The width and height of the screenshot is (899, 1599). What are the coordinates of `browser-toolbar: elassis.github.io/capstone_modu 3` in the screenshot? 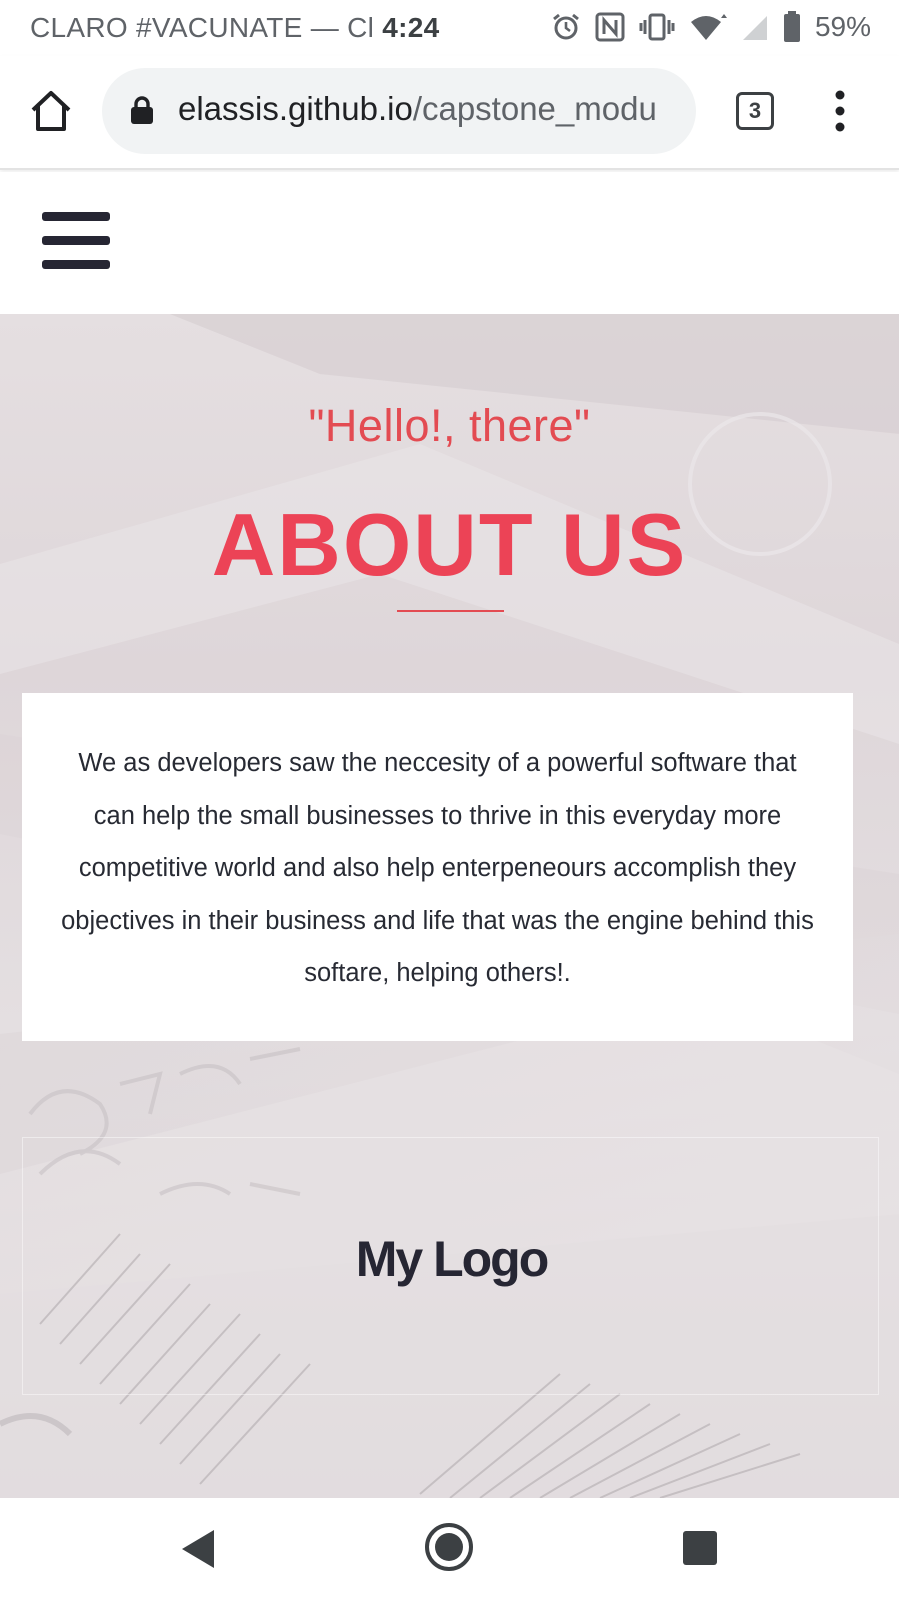 It's located at (449, 113).